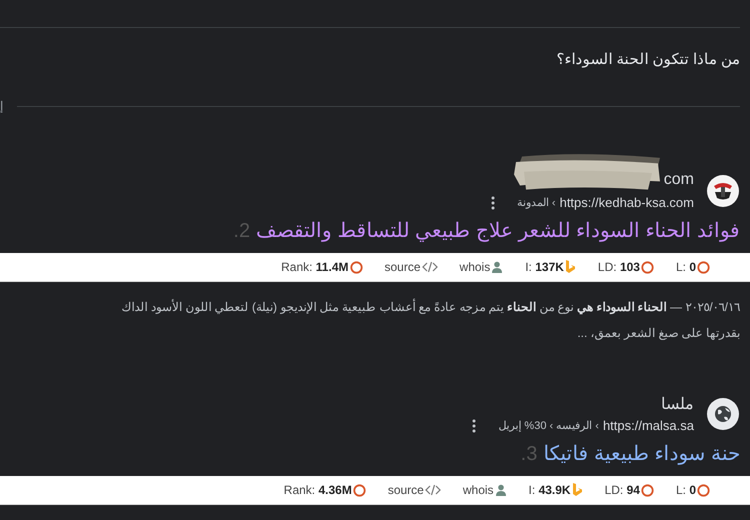  What do you see at coordinates (677, 404) in the screenshot?
I see `site-name: ملسا` at bounding box center [677, 404].